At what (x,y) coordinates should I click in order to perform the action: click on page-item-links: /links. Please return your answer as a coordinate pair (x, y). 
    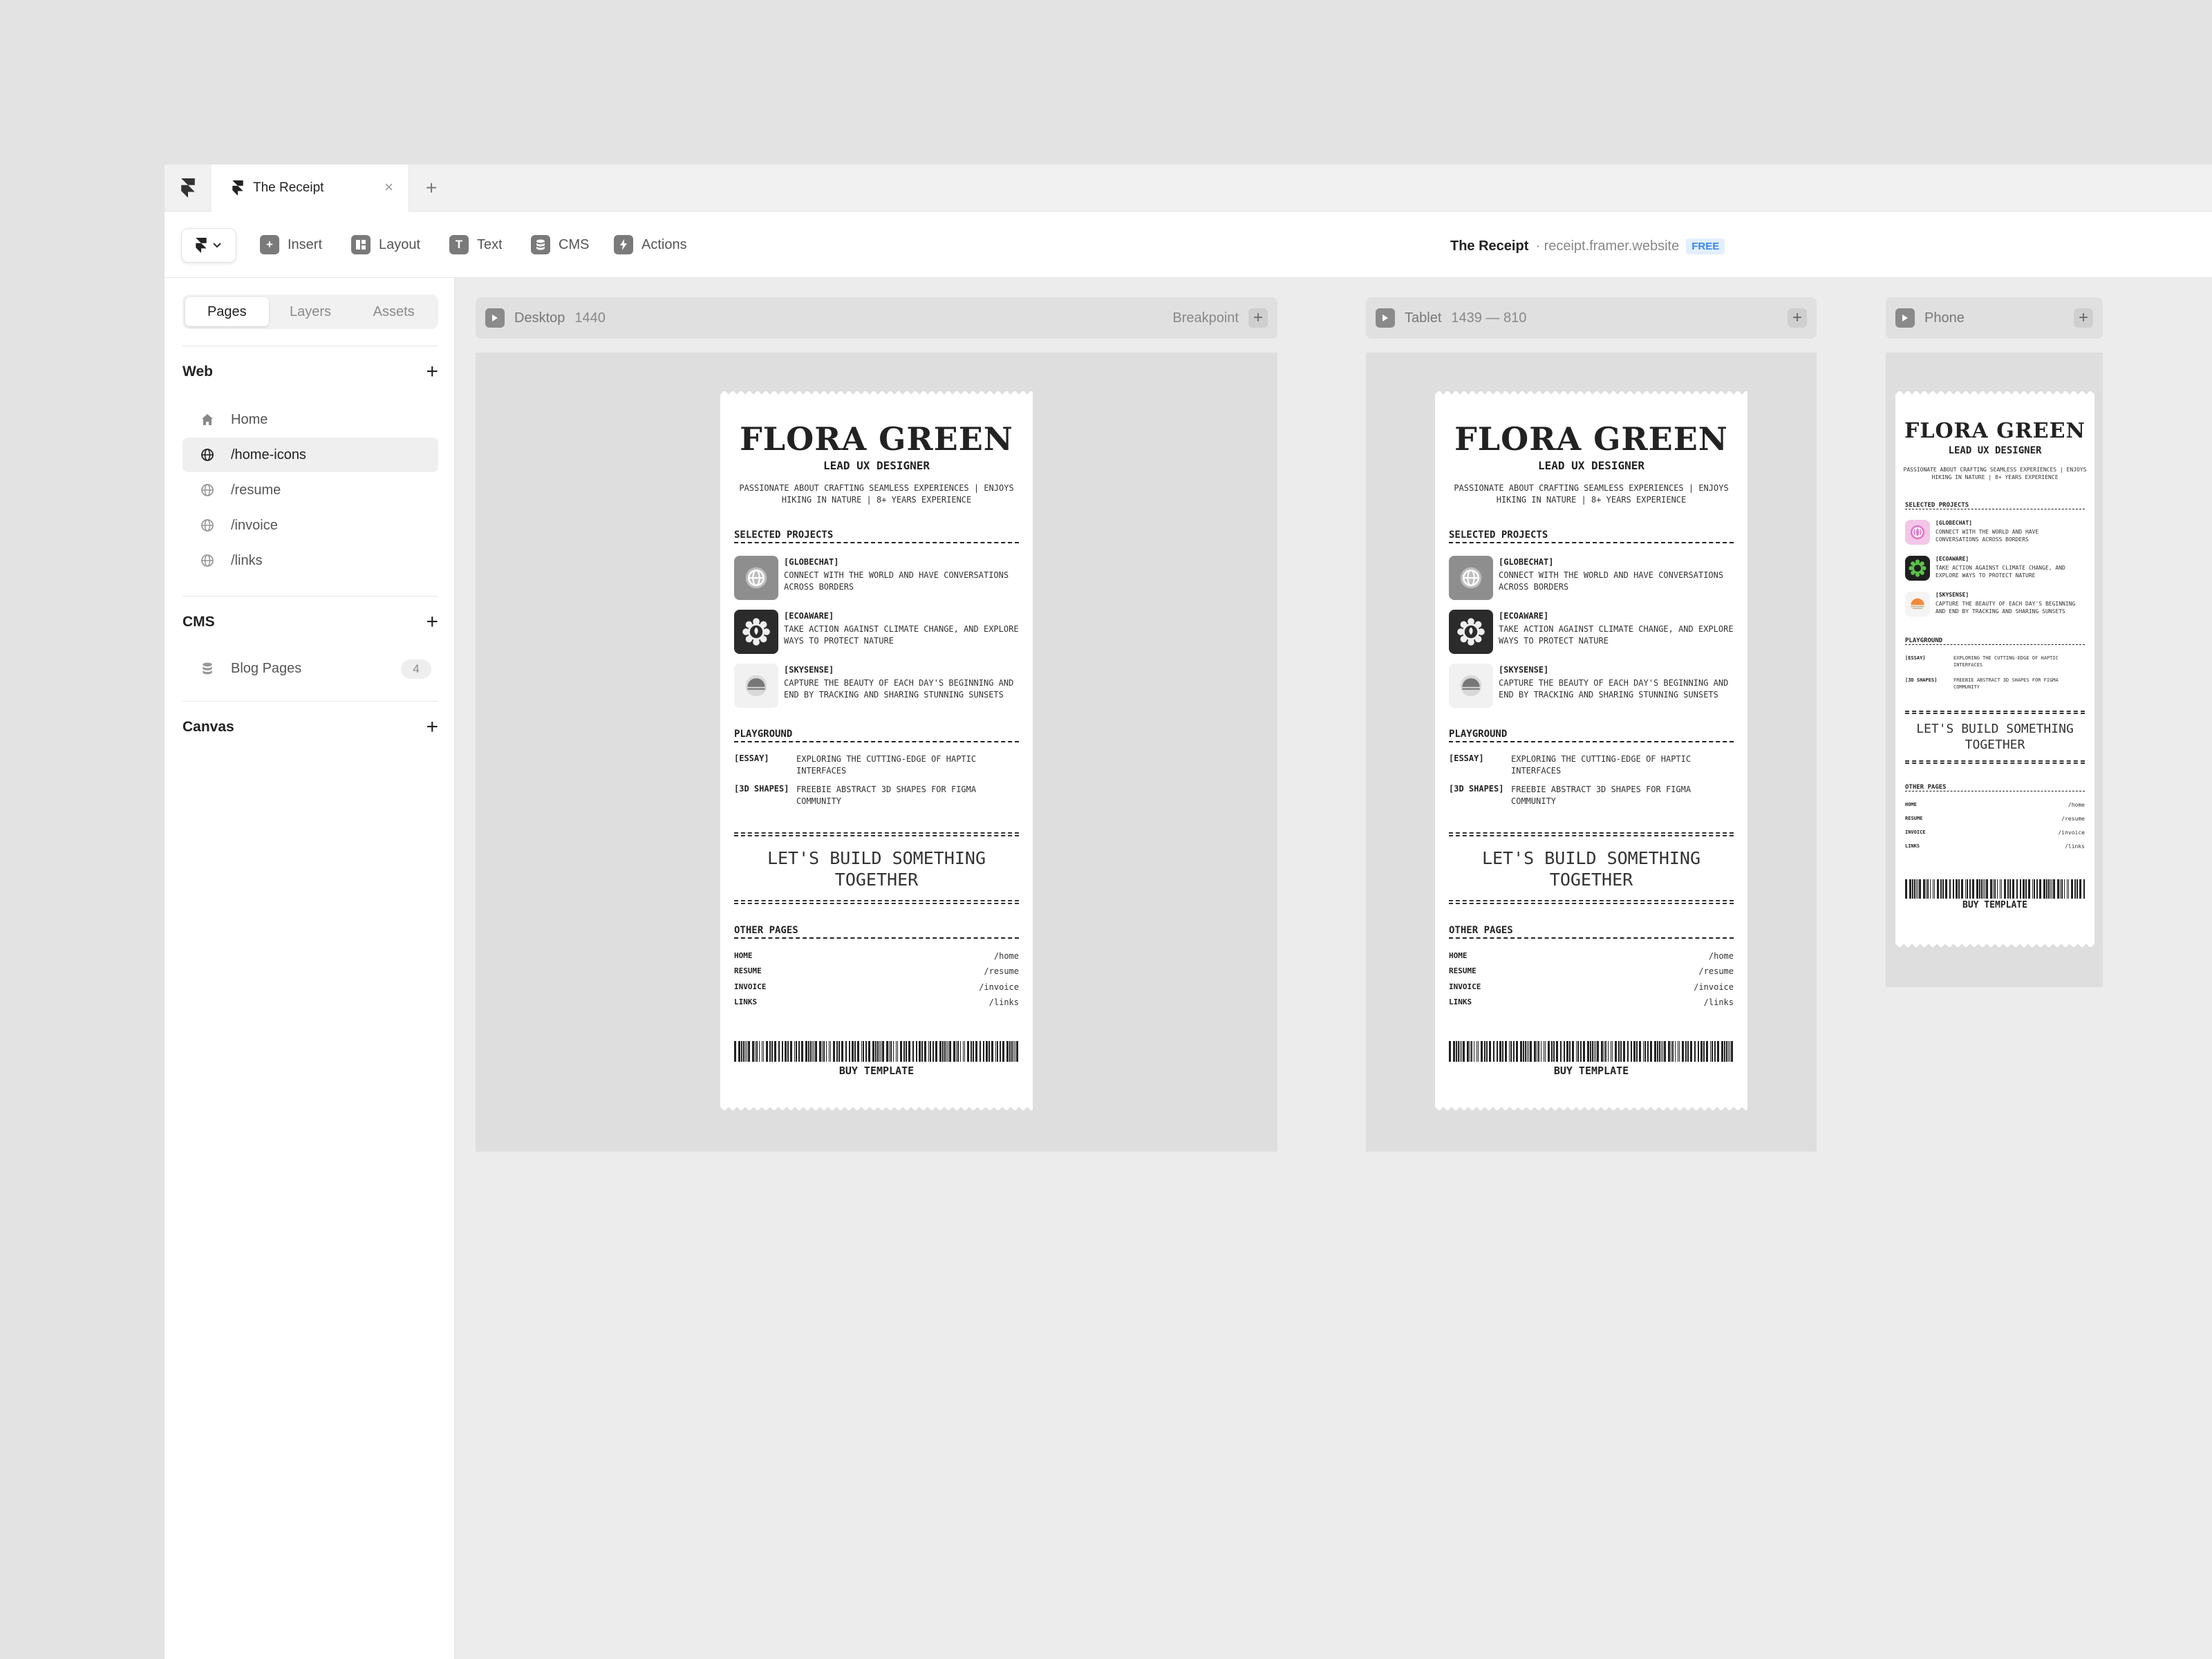
    Looking at the image, I should click on (310, 560).